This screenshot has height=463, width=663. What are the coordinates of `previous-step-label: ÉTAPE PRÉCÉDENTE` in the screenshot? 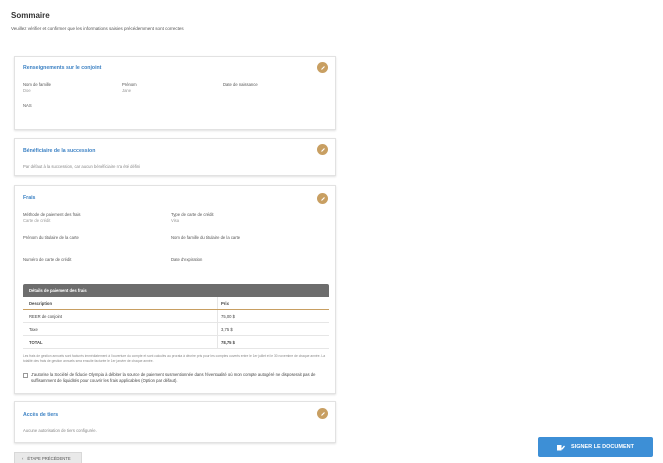 It's located at (49, 458).